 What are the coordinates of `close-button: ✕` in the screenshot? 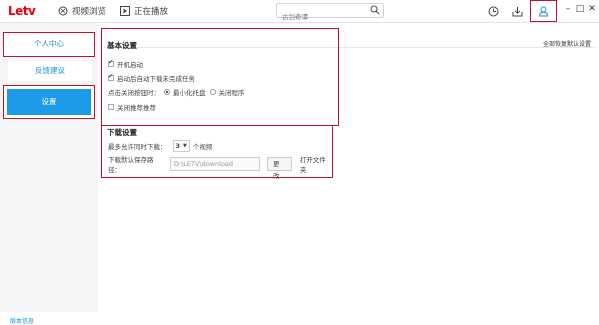 It's located at (592, 9).